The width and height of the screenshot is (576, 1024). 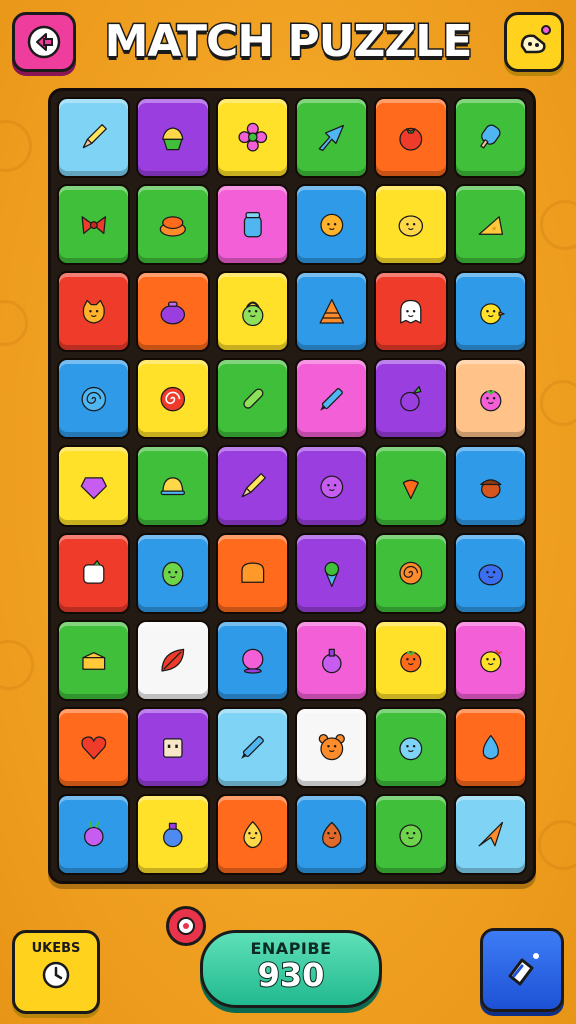 I want to click on tile-r3-c6, so click(x=490, y=312).